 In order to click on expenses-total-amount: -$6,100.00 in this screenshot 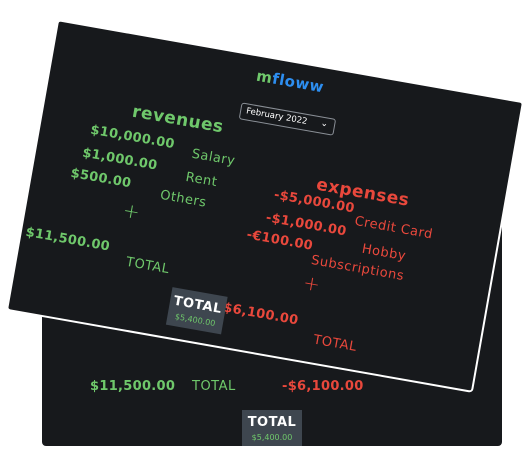, I will do `click(258, 314)`.